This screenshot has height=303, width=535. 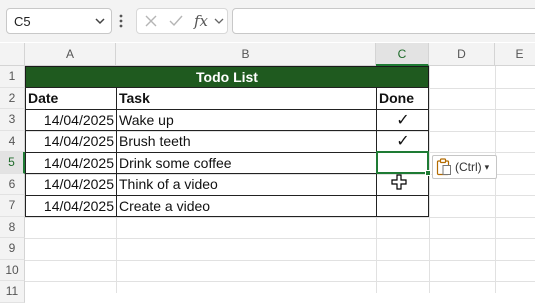 What do you see at coordinates (246, 120) in the screenshot?
I see `task-cell: Wake up` at bounding box center [246, 120].